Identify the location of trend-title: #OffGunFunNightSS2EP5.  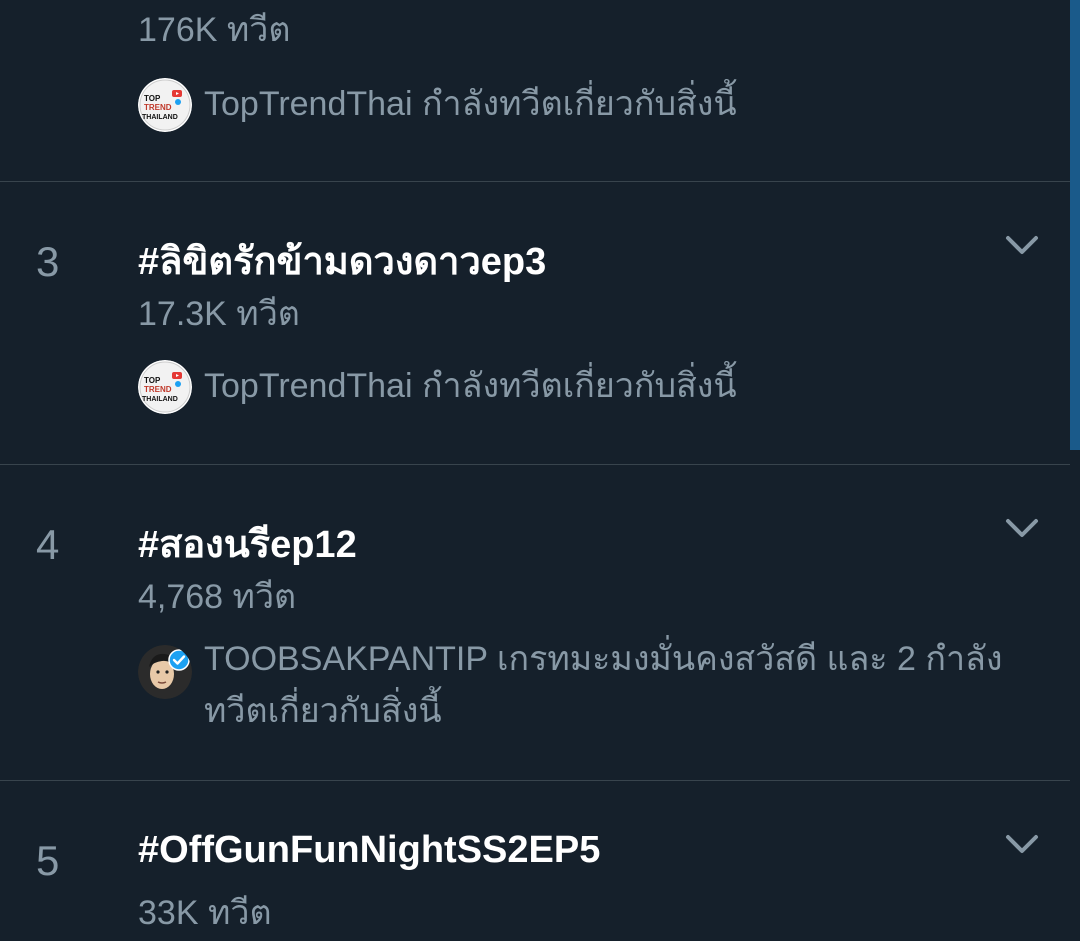
(369, 850).